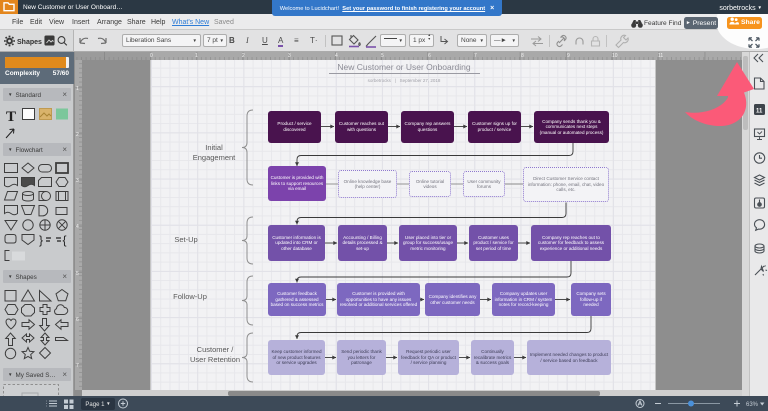  Describe the element at coordinates (29, 42) in the screenshot. I see `svg-text: Shapes` at that location.